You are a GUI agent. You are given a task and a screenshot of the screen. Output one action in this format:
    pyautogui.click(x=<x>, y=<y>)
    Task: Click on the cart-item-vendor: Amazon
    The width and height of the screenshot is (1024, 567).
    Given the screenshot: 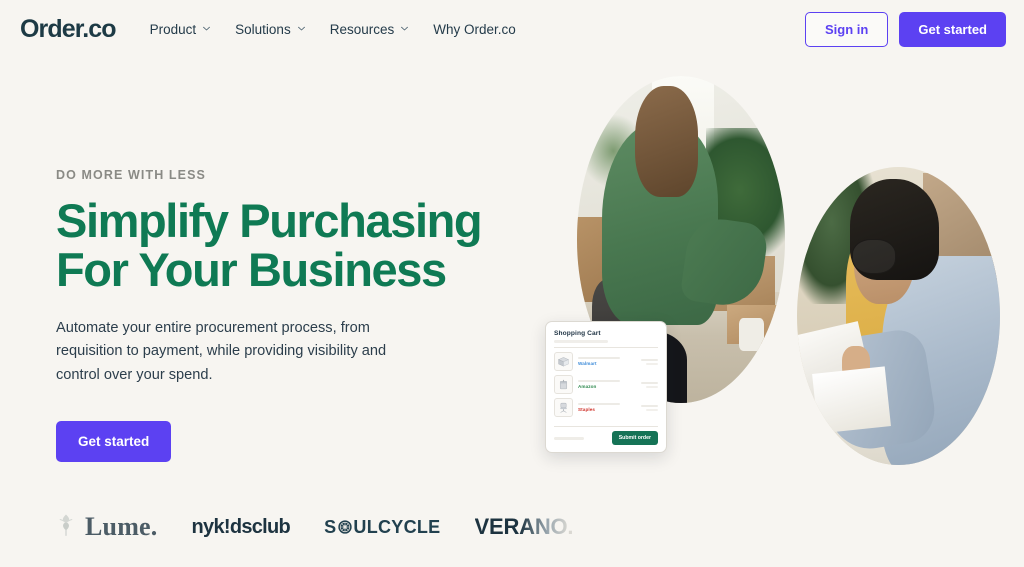 What is the action you would take?
    pyautogui.click(x=587, y=386)
    